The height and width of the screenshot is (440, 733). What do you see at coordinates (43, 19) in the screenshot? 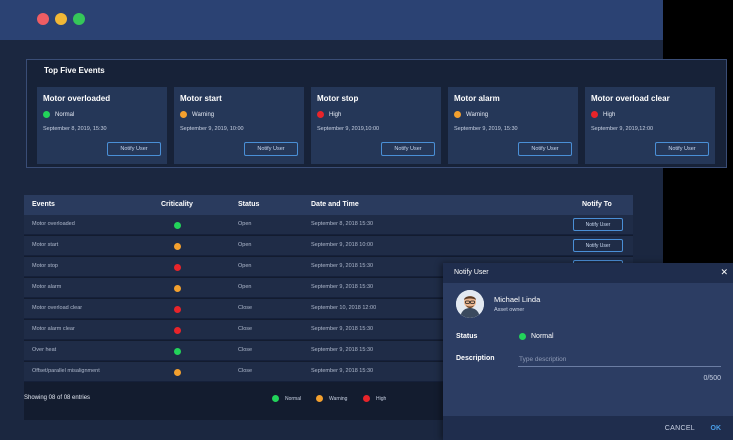
I see `close-window-button` at bounding box center [43, 19].